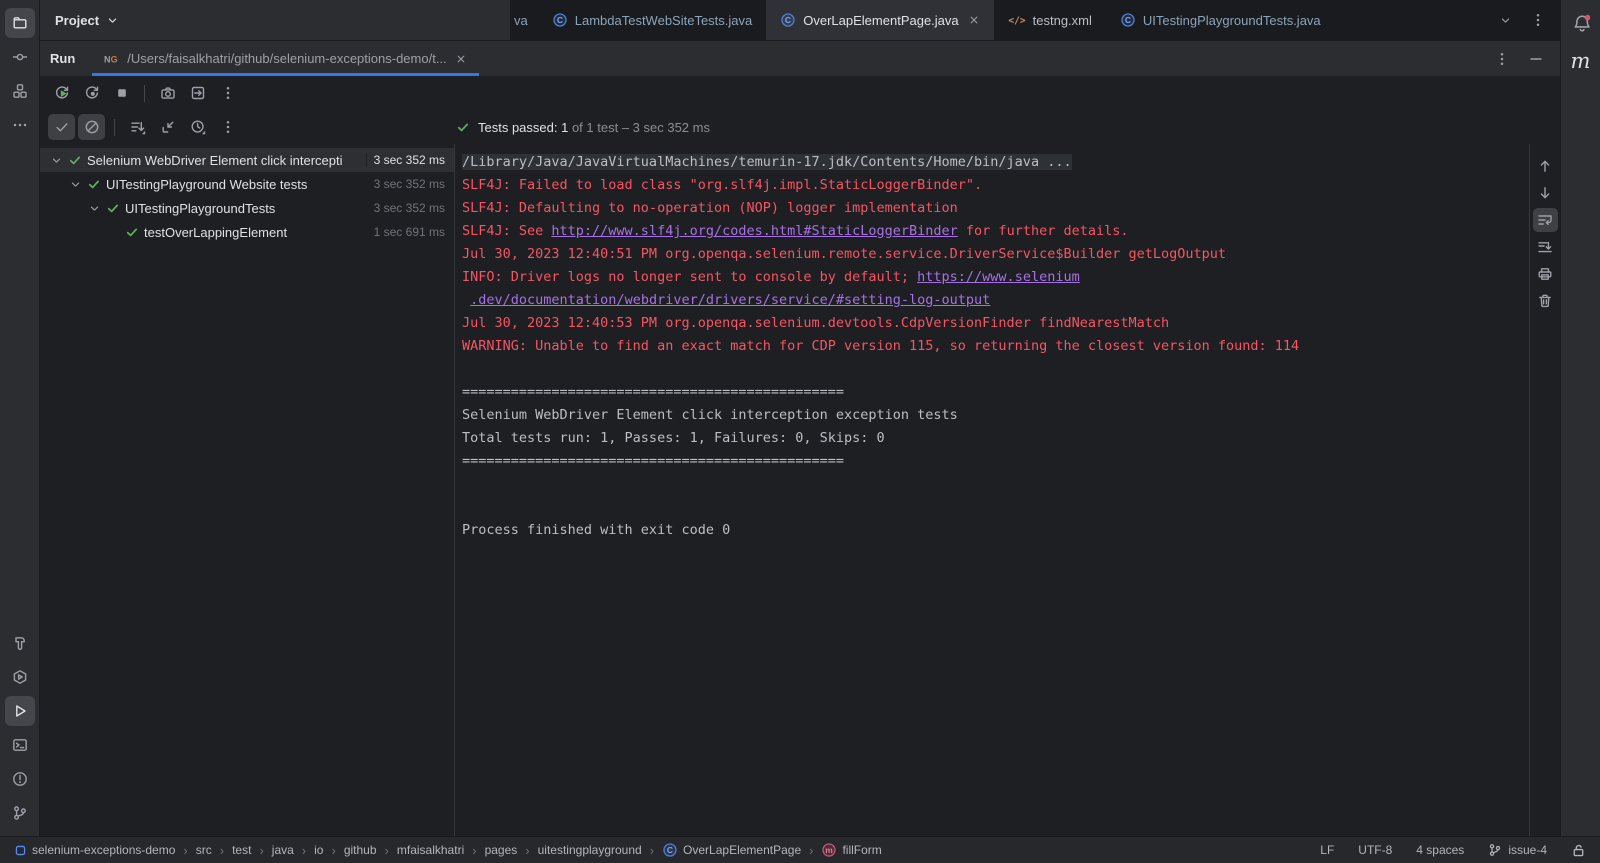  I want to click on widget-label: LF, so click(1327, 850).